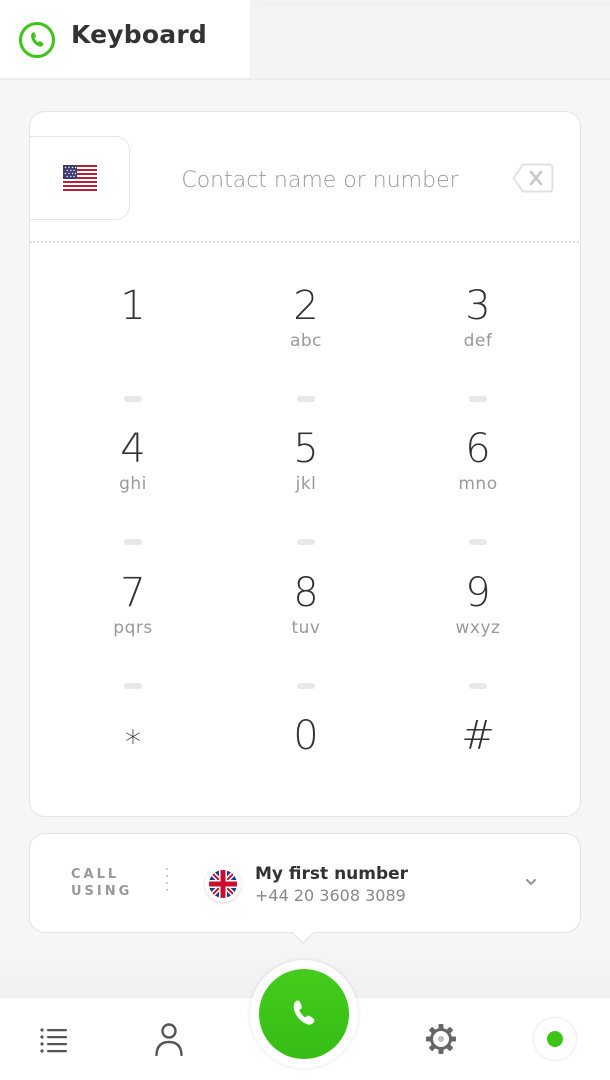 The image size is (610, 1080). I want to click on chevron-down-icon, so click(531, 882).